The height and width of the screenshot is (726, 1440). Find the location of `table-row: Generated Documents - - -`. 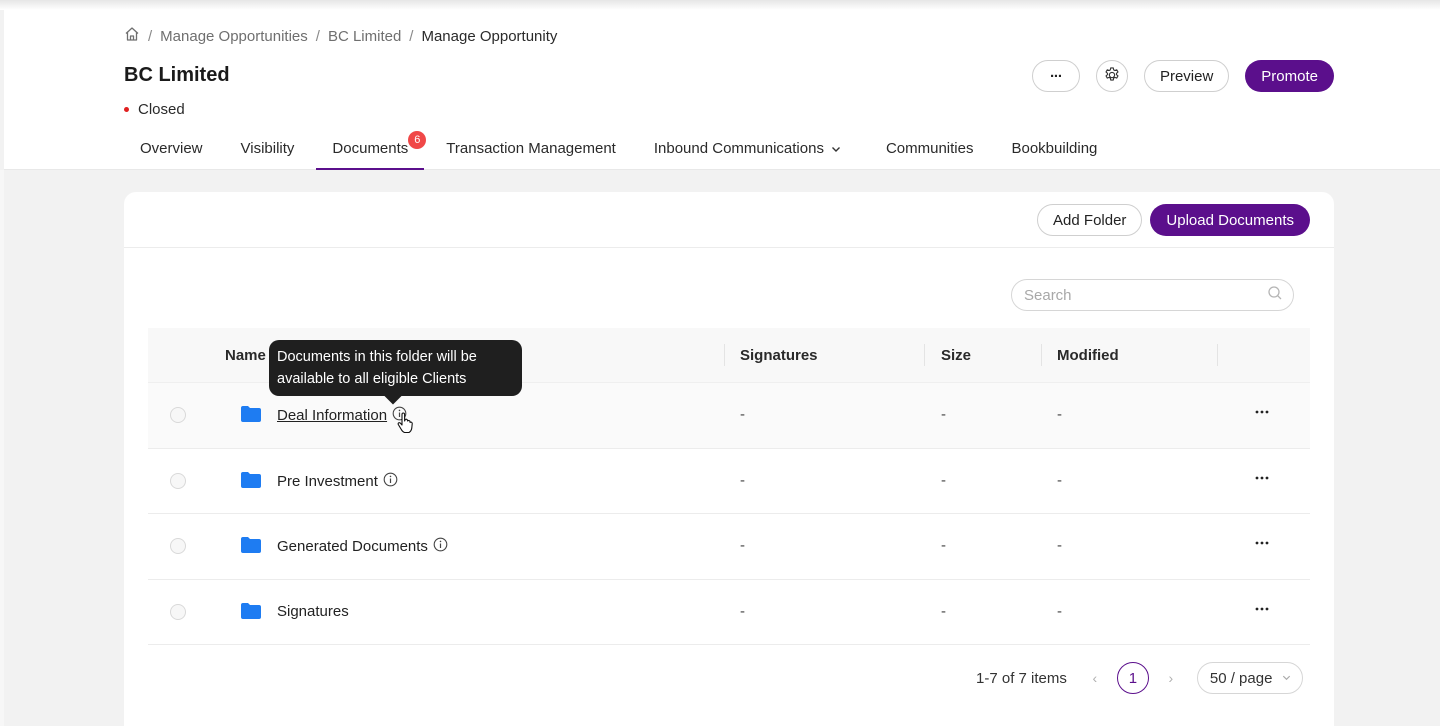

table-row: Generated Documents - - - is located at coordinates (729, 547).